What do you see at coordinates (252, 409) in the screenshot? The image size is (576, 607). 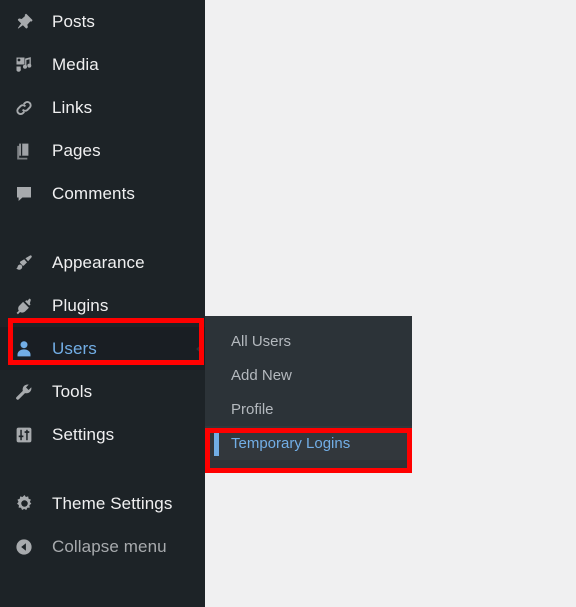 I see `submenu-item-label: Profile` at bounding box center [252, 409].